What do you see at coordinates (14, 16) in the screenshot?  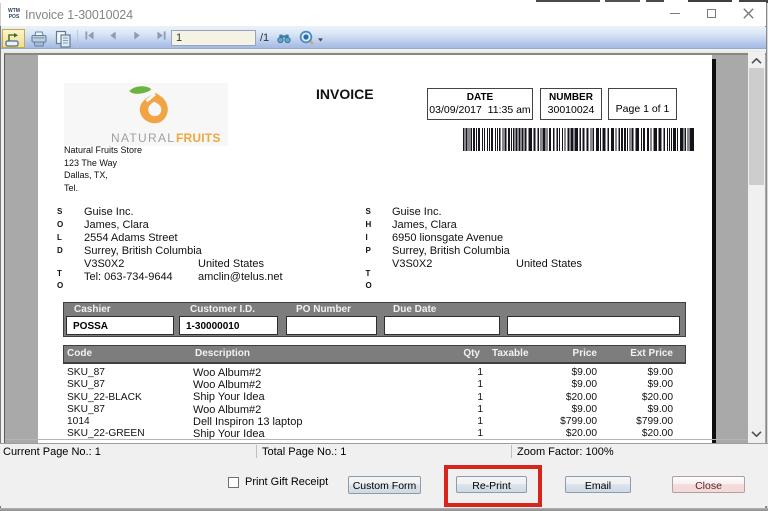 I see `svg-text: POS` at bounding box center [14, 16].